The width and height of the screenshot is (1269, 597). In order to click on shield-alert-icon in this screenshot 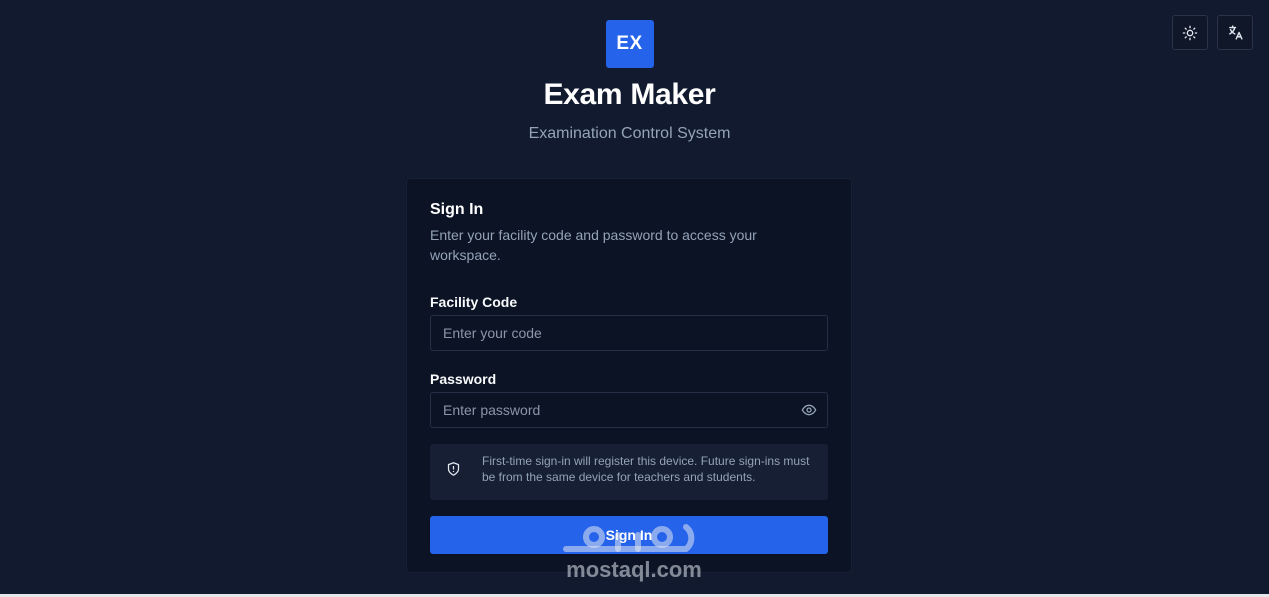, I will do `click(453, 469)`.